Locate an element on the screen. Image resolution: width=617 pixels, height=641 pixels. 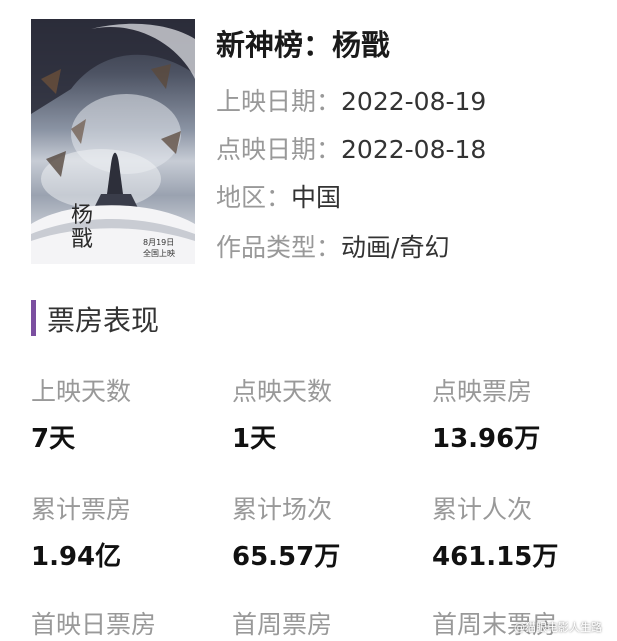
stat-label-total-box-office: 累计票房 is located at coordinates (81, 509).